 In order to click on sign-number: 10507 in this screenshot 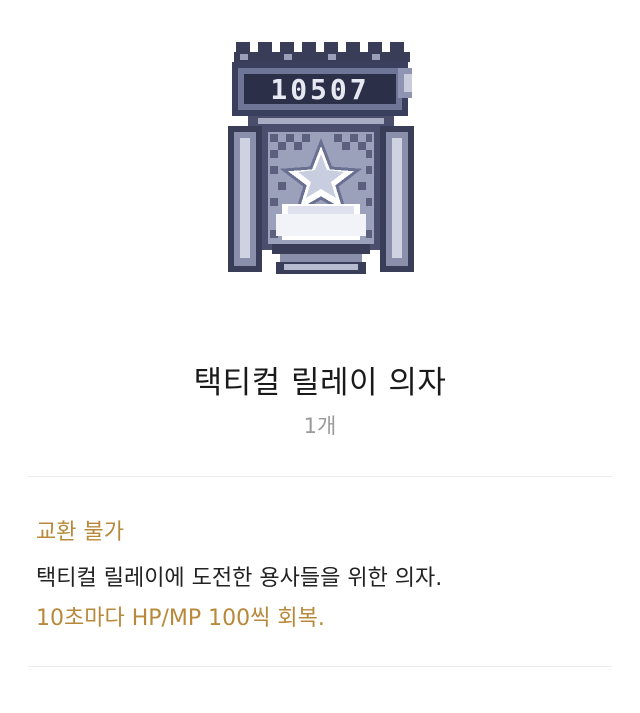, I will do `click(319, 89)`.